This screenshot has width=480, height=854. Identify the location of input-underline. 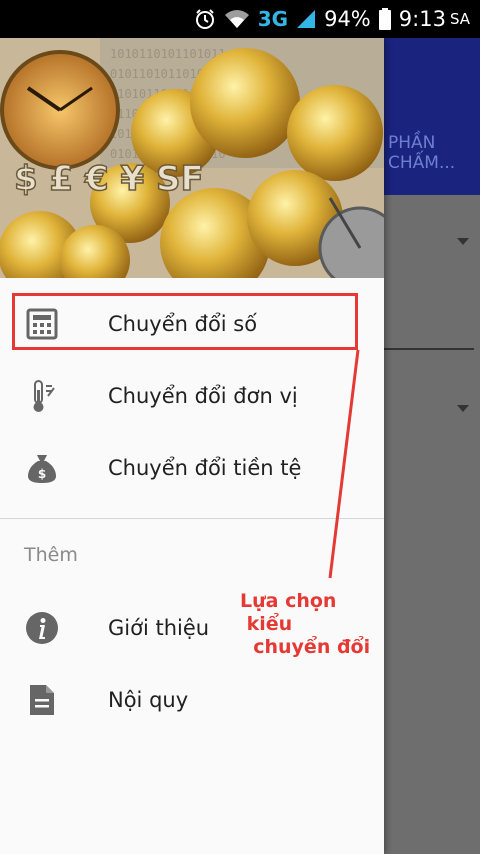
(429, 349).